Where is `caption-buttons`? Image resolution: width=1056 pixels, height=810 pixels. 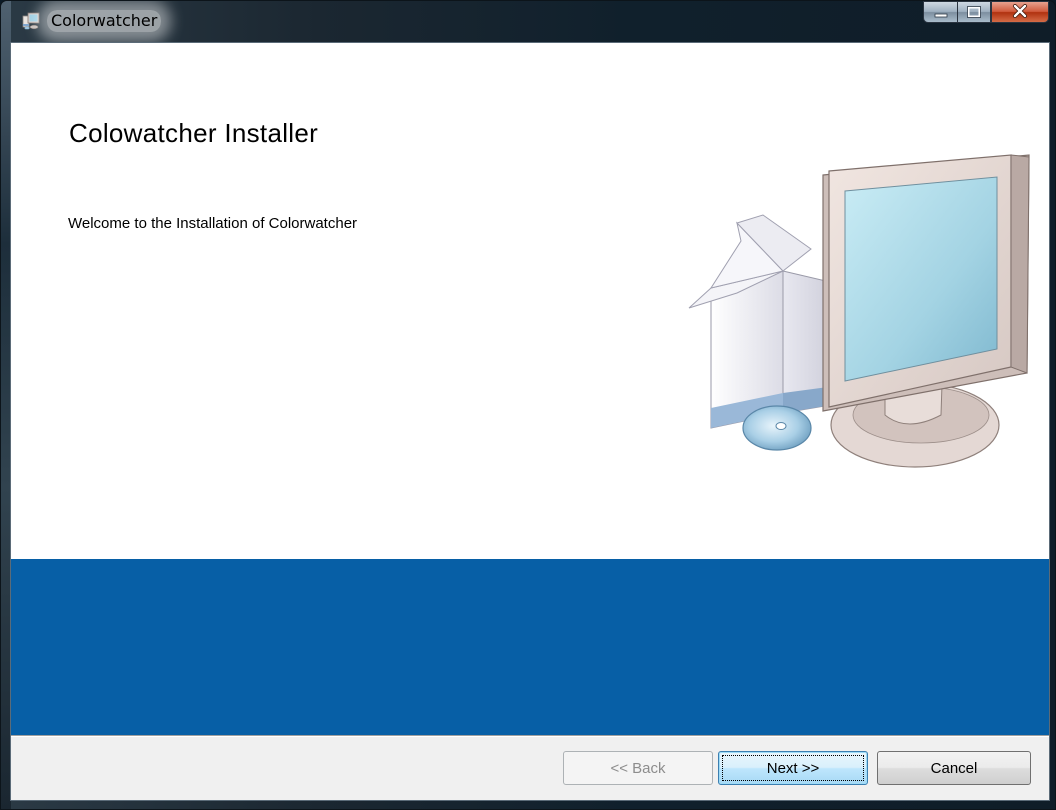 caption-buttons is located at coordinates (986, 12).